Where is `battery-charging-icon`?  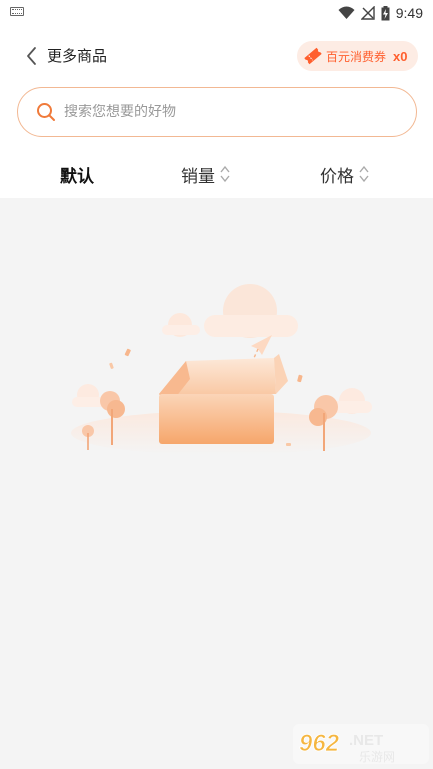 battery-charging-icon is located at coordinates (385, 12).